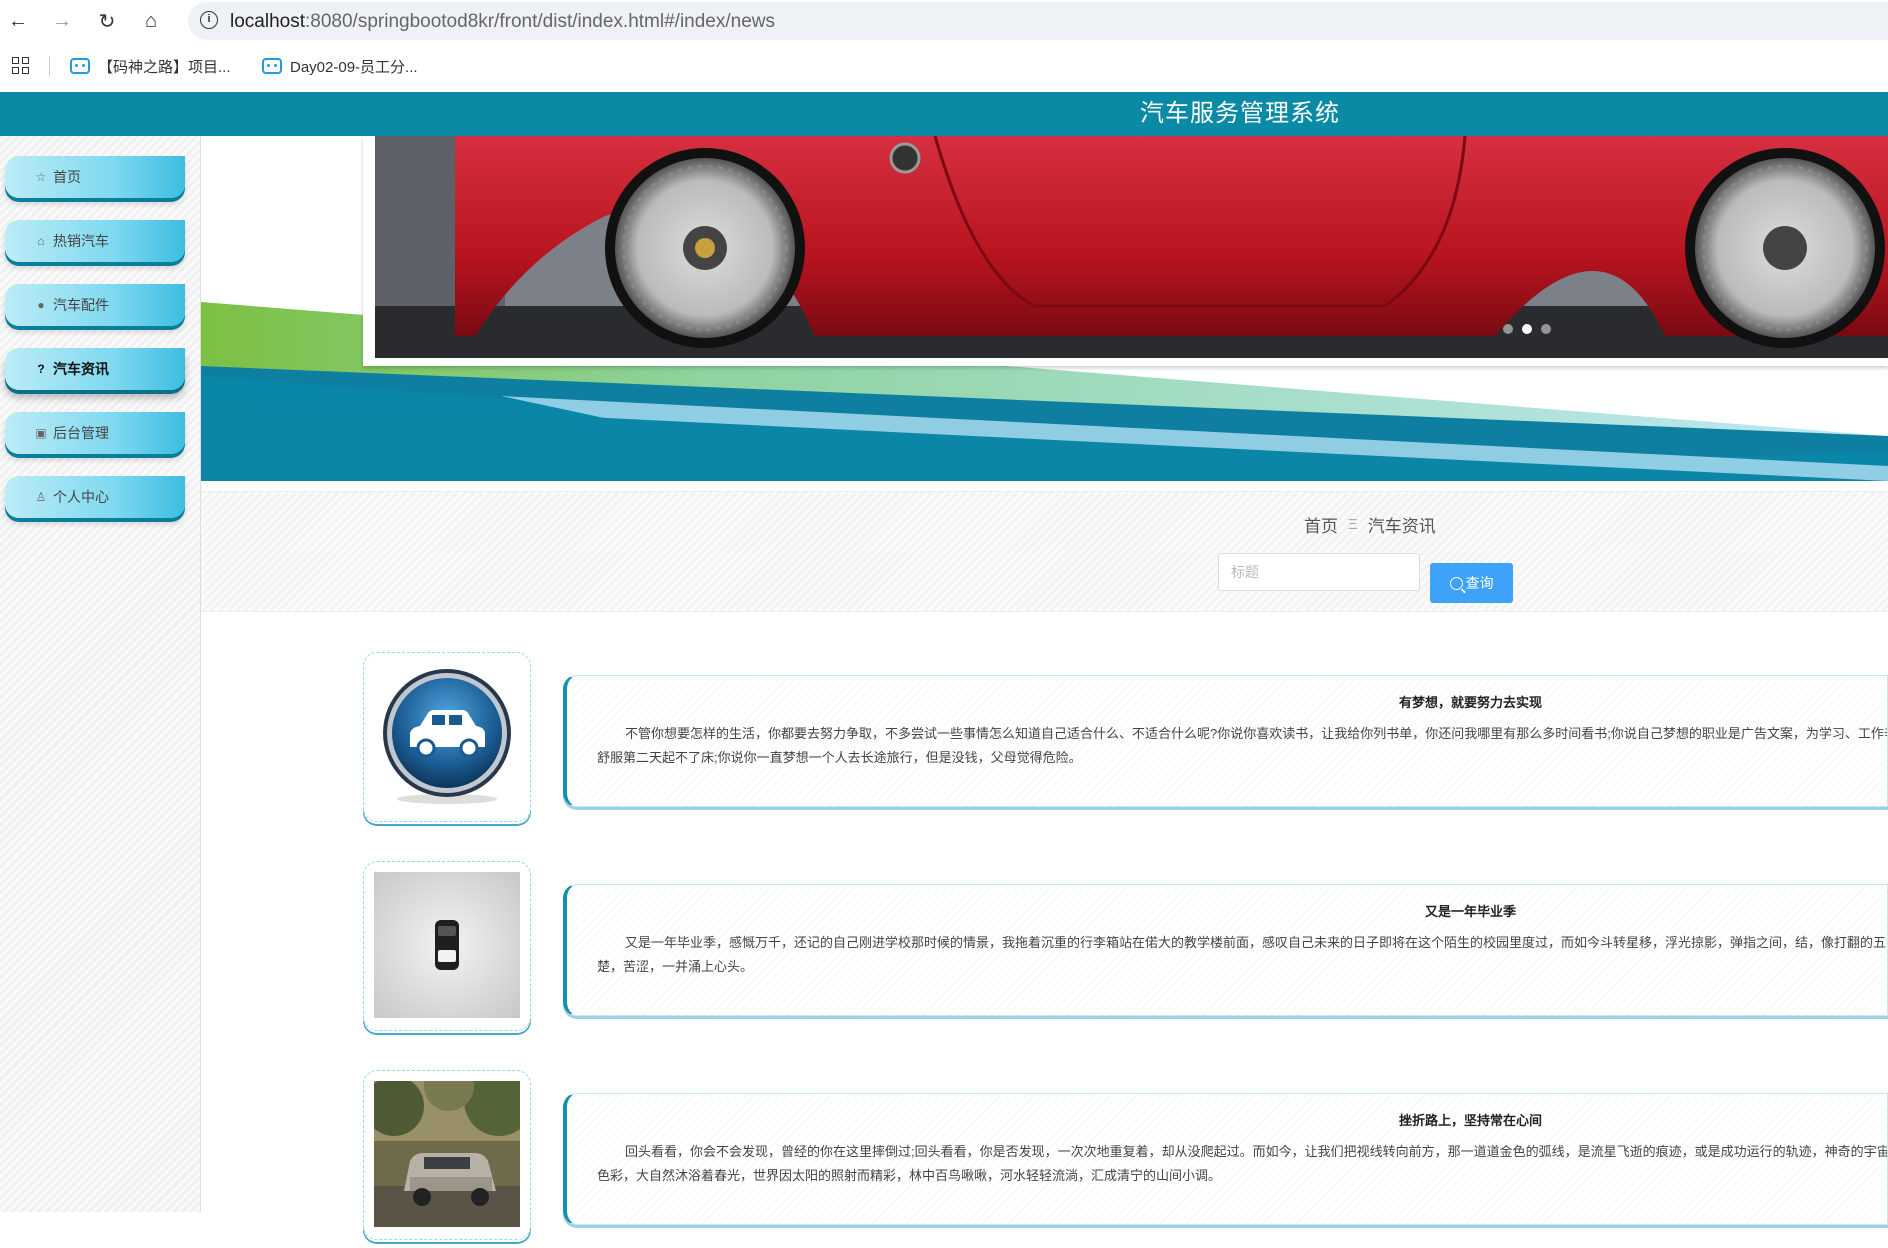  I want to click on alert-icon: ●, so click(41, 305).